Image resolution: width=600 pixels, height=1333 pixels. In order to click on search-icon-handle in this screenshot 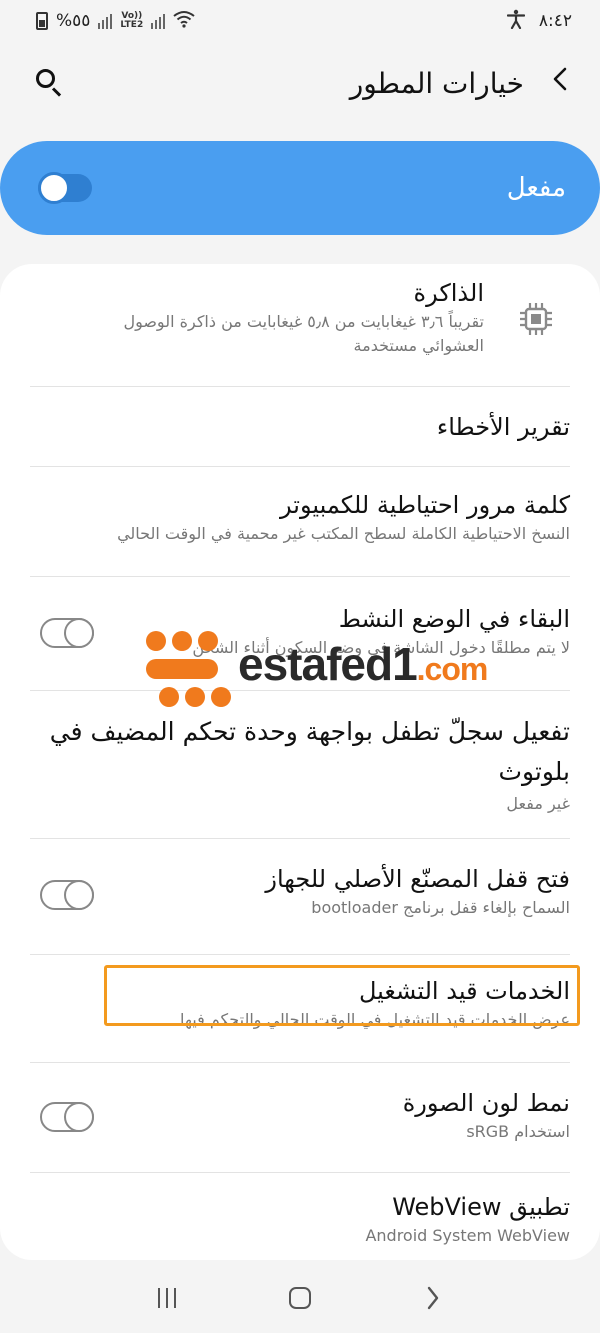, I will do `click(56, 92)`.